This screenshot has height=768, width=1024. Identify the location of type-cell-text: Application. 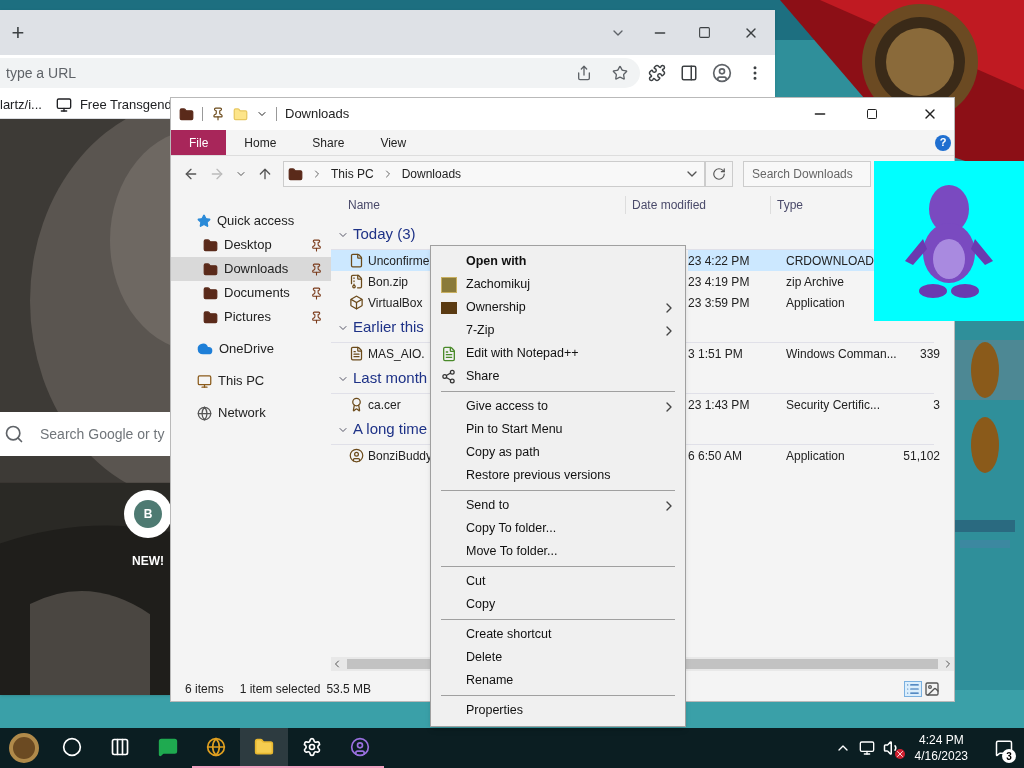
(816, 456).